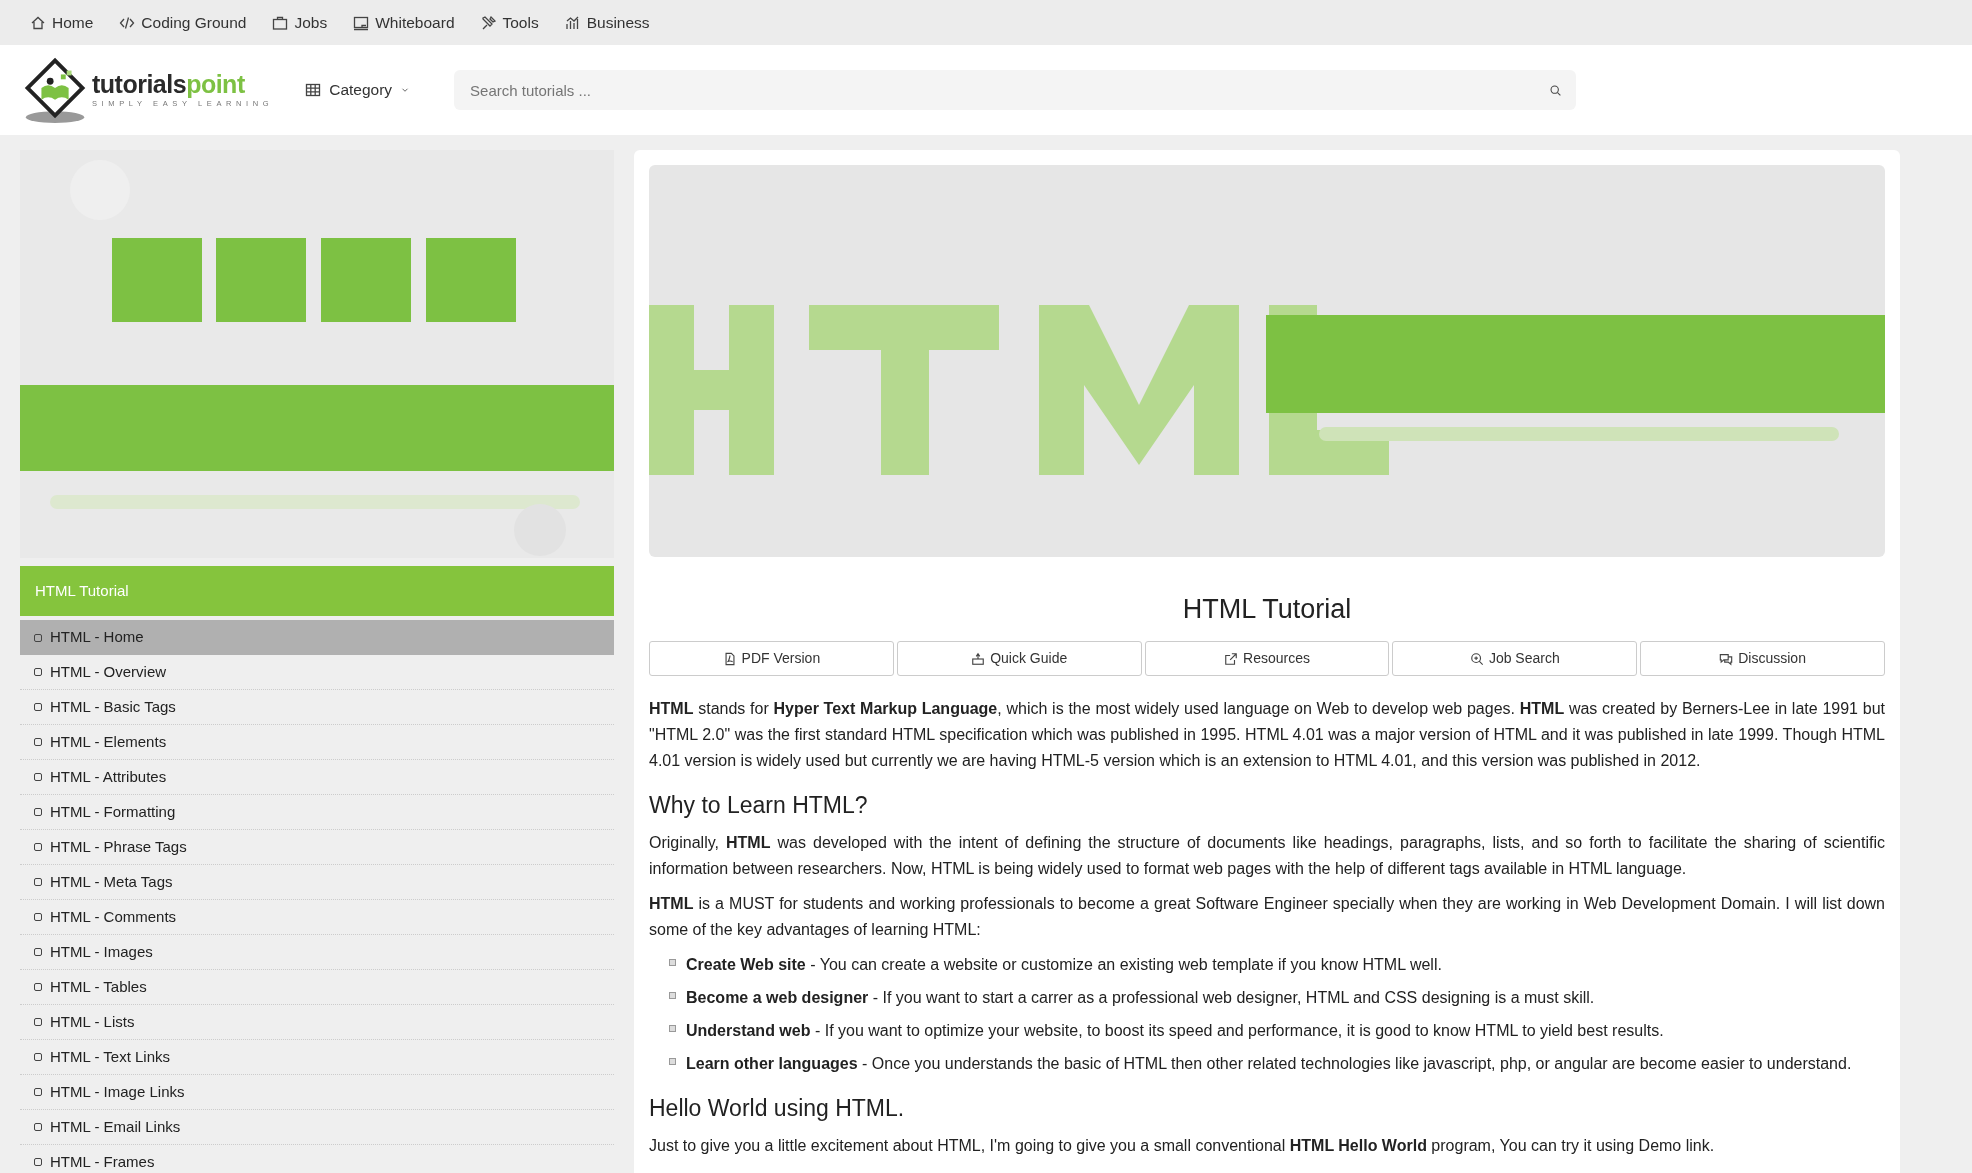 The width and height of the screenshot is (1972, 1173). Describe the element at coordinates (317, 637) in the screenshot. I see `sidebar-item: HTML - Home` at that location.